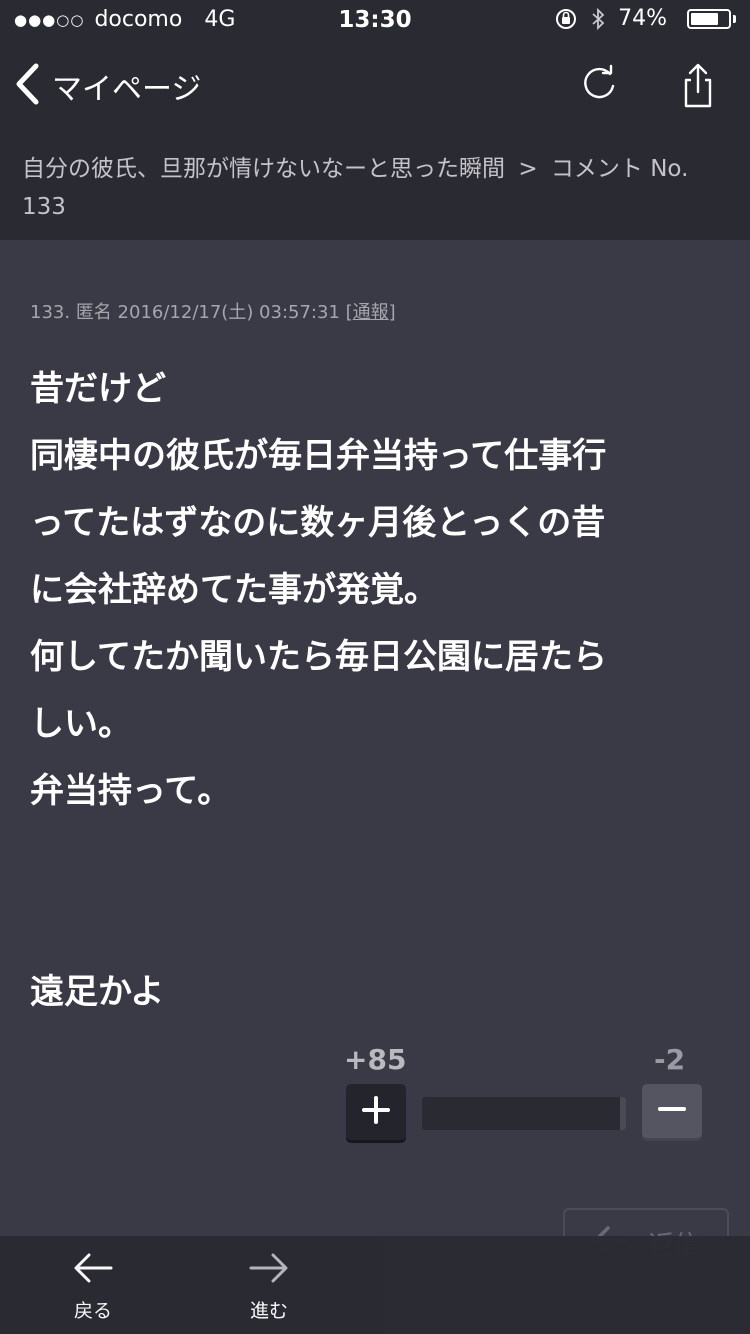  What do you see at coordinates (371, 312) in the screenshot?
I see `report-link: 通報` at bounding box center [371, 312].